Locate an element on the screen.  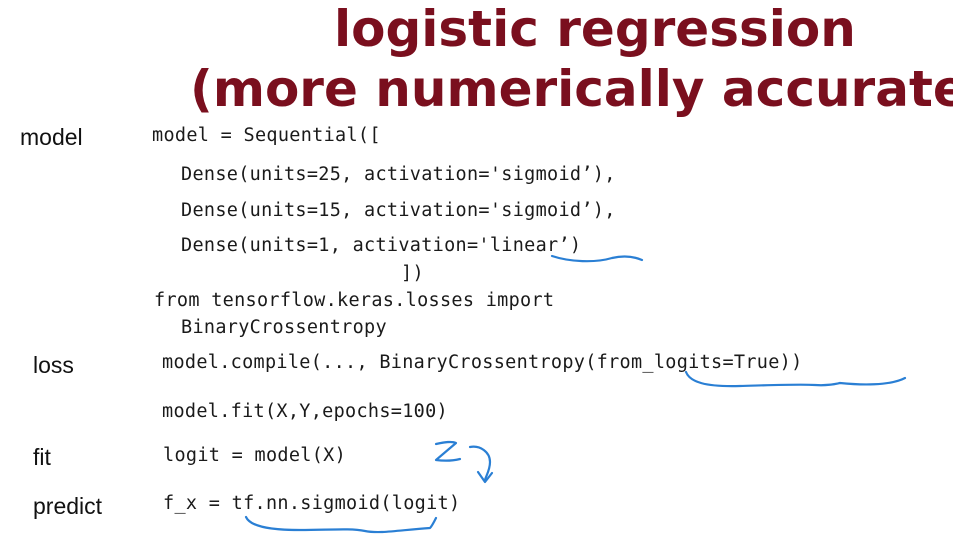
code-dense-2: Dense(units=15, activation='sigmoid’), is located at coordinates (398, 210).